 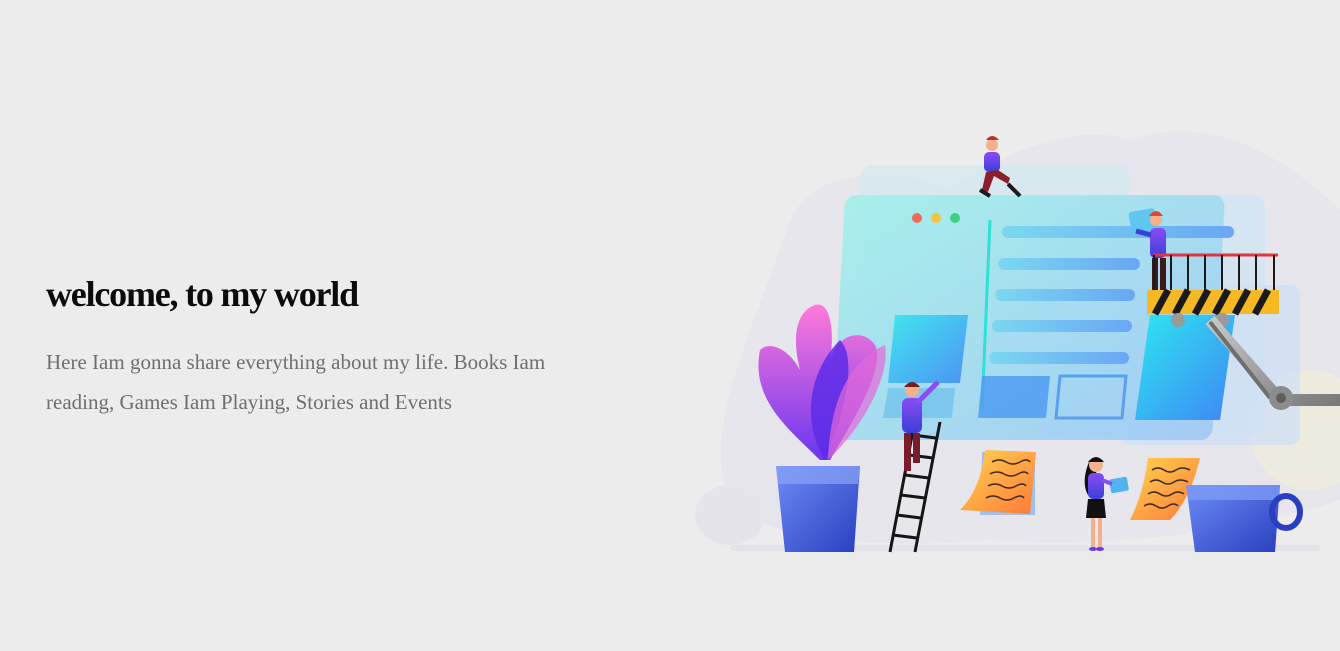 What do you see at coordinates (917, 218) in the screenshot?
I see `window-dot-red` at bounding box center [917, 218].